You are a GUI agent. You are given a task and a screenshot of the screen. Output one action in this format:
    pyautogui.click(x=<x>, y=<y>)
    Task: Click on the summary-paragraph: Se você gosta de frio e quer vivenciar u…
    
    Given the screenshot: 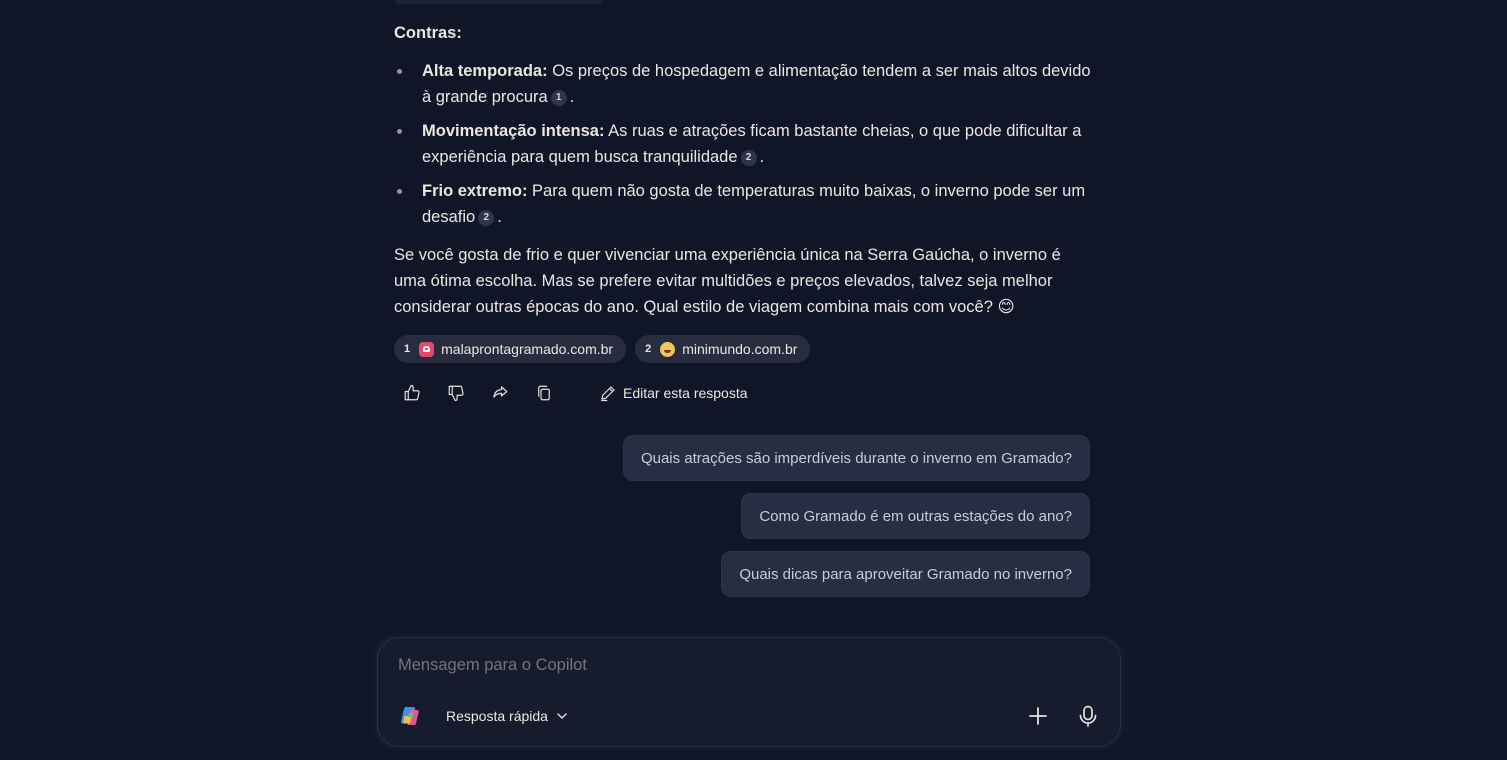 What is the action you would take?
    pyautogui.click(x=727, y=281)
    